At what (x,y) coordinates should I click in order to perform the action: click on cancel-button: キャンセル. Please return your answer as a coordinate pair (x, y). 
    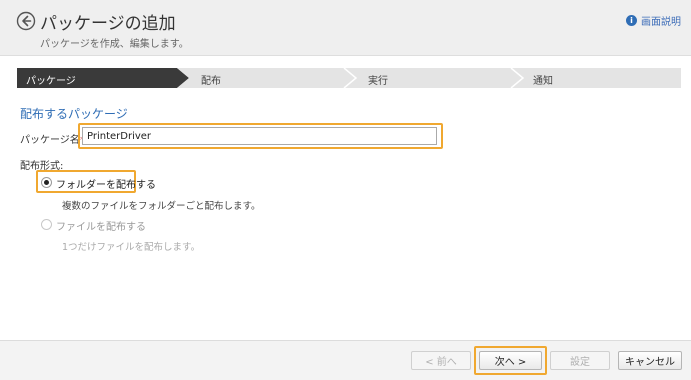
    Looking at the image, I should click on (650, 360).